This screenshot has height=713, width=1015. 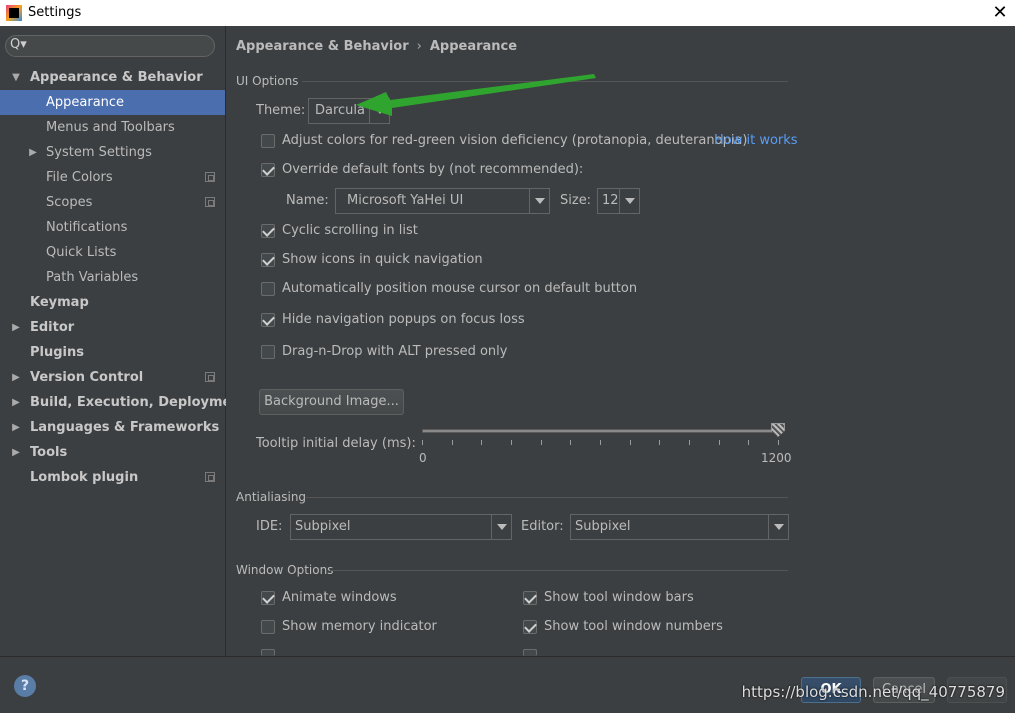 What do you see at coordinates (281, 110) in the screenshot?
I see `theme-label: Theme:` at bounding box center [281, 110].